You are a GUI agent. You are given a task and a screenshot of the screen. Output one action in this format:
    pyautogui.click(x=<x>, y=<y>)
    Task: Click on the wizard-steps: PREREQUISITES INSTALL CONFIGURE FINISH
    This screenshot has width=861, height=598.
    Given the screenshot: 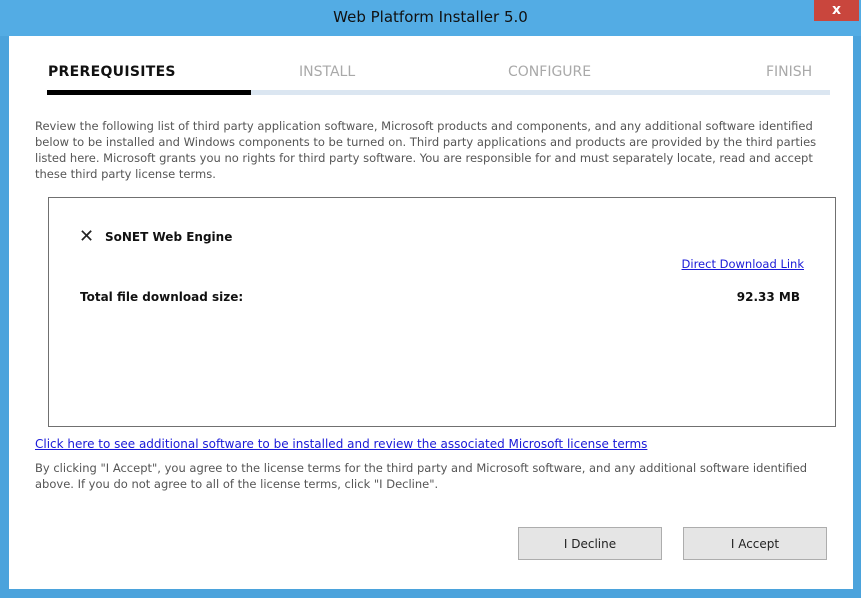 What is the action you would take?
    pyautogui.click(x=431, y=71)
    